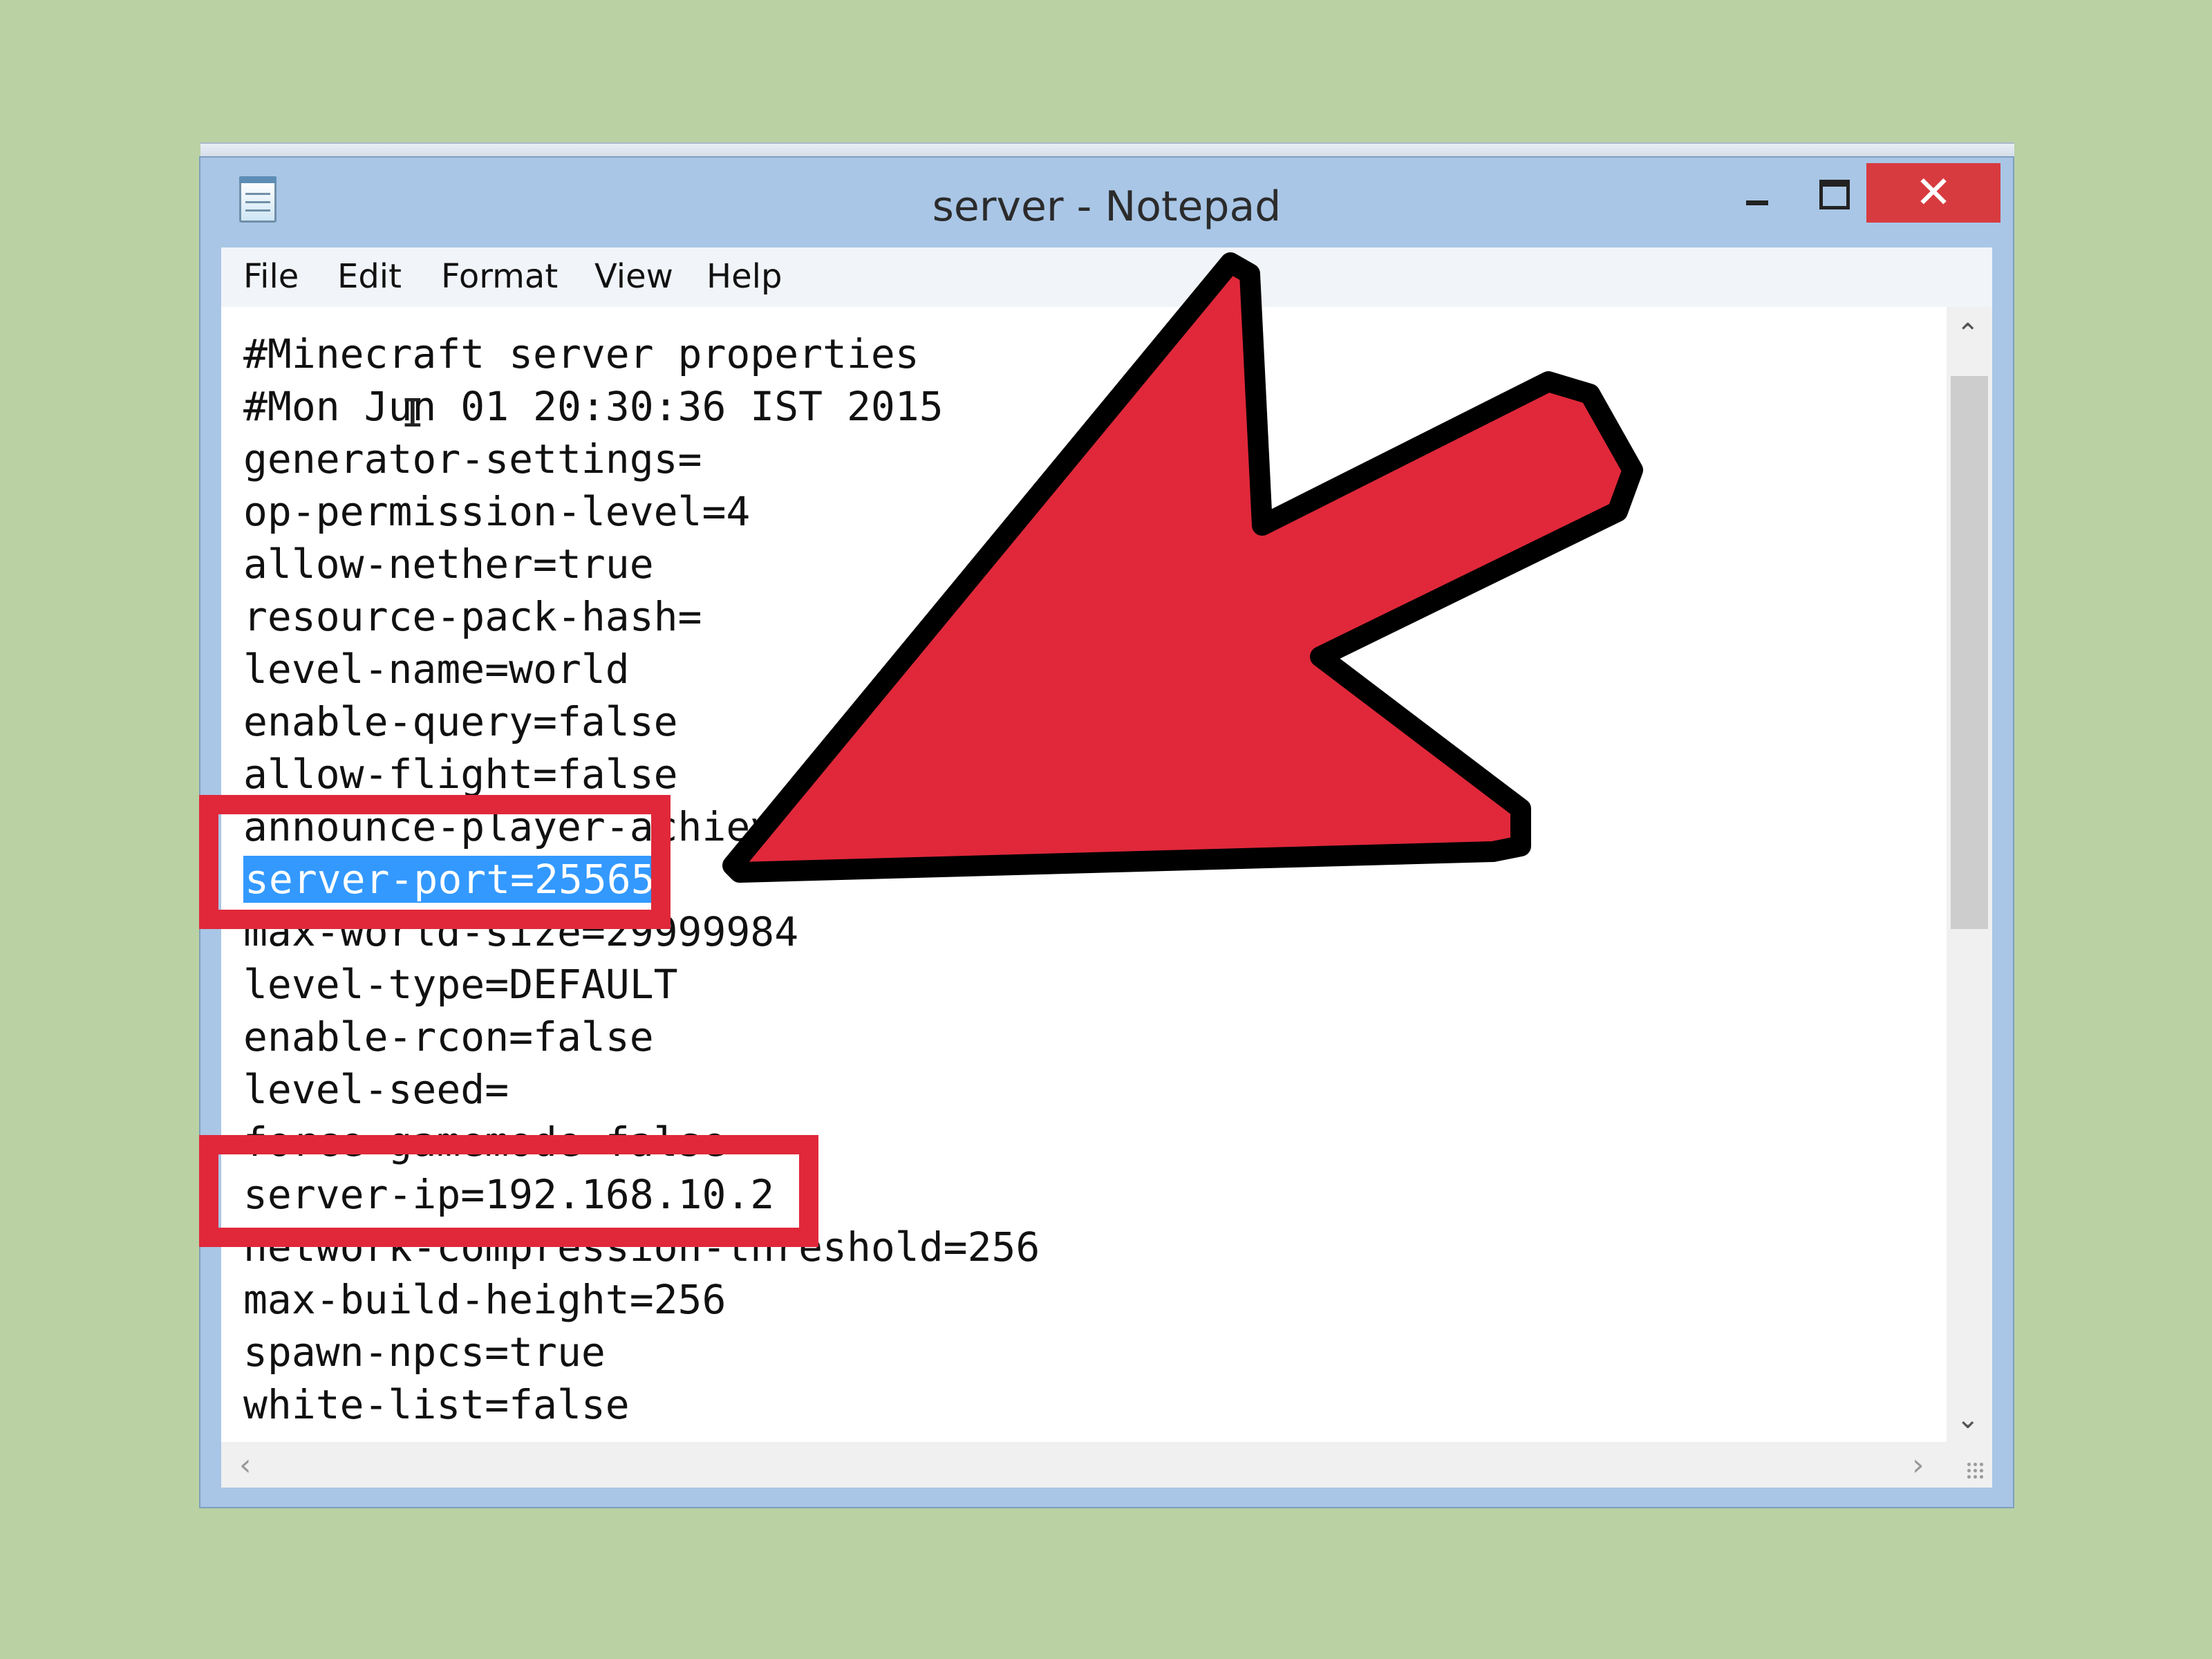 The width and height of the screenshot is (2212, 1659). What do you see at coordinates (435, 862) in the screenshot?
I see `highlight-box-server-port` at bounding box center [435, 862].